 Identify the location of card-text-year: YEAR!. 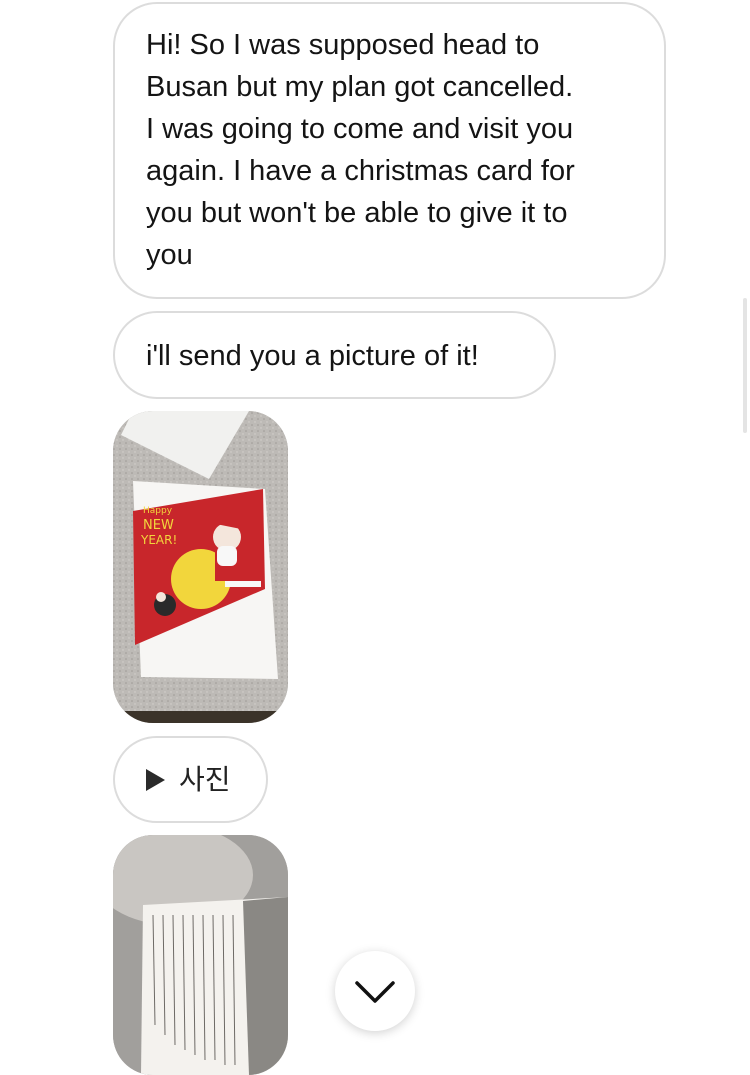
(158, 540).